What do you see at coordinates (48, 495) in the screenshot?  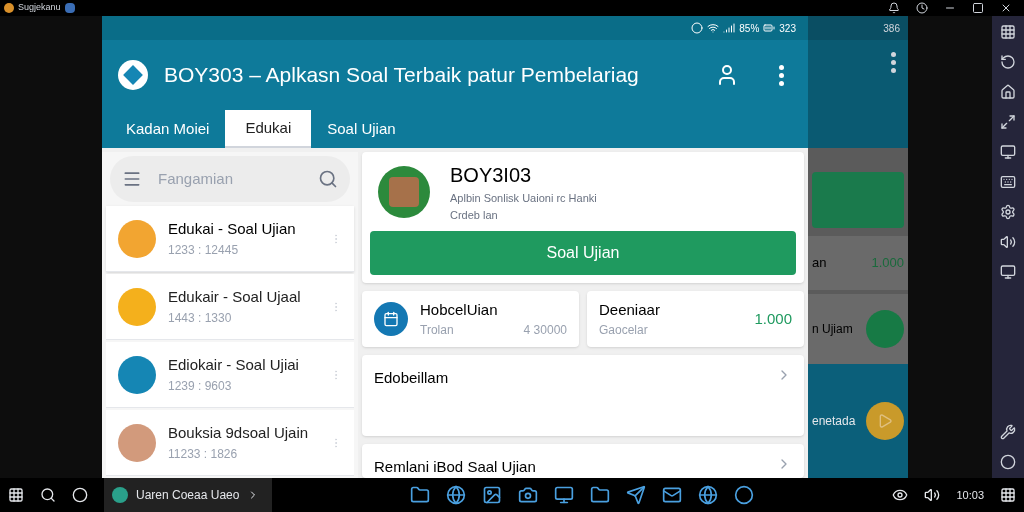 I see `search-button` at bounding box center [48, 495].